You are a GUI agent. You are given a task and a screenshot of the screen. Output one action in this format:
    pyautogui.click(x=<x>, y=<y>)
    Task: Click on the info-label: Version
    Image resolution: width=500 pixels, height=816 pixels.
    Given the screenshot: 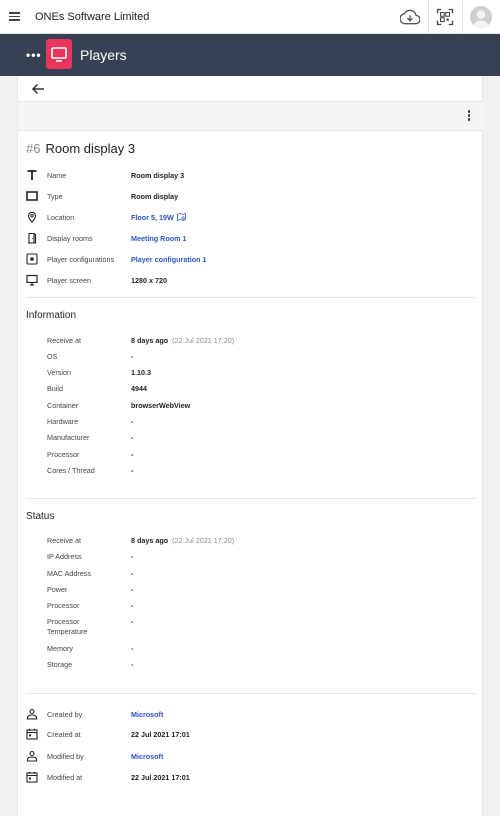 What is the action you would take?
    pyautogui.click(x=59, y=372)
    